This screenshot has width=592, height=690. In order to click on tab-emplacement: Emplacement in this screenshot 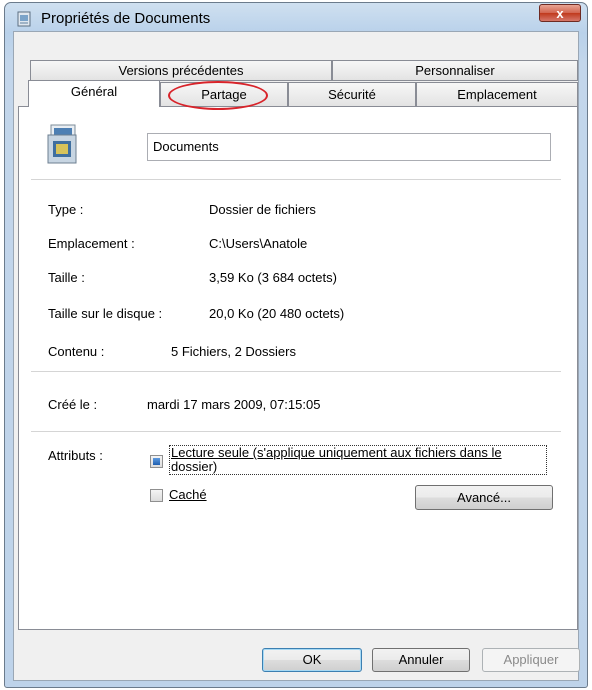, I will do `click(497, 94)`.